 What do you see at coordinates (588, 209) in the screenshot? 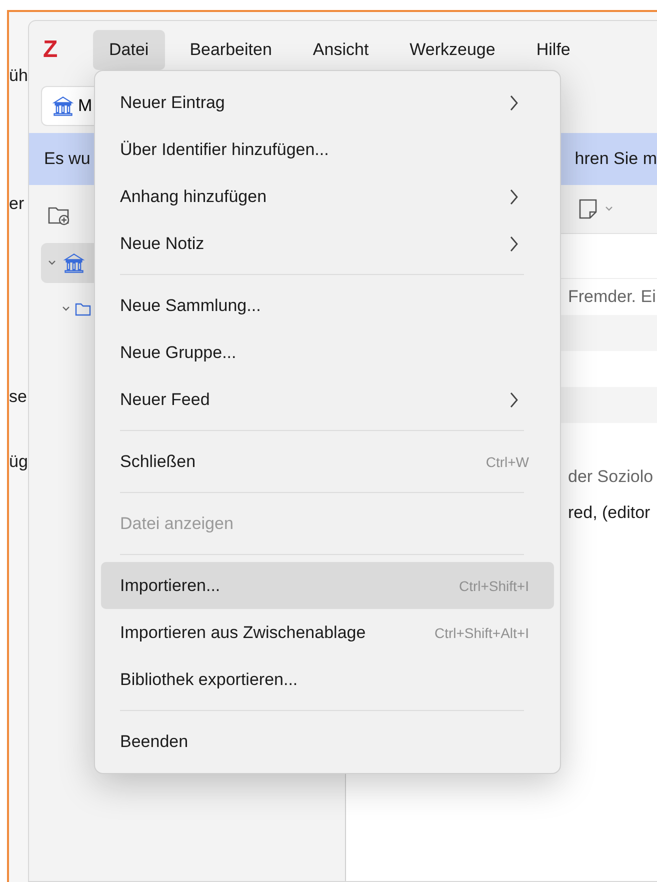
I see `note-icon` at bounding box center [588, 209].